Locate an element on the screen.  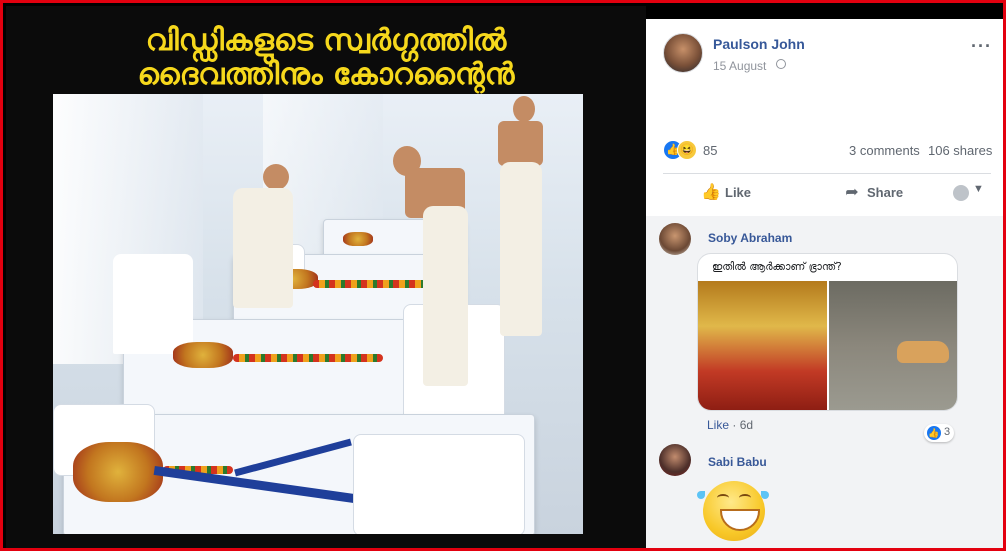
reaction-summary: 👍 😆 85 3 comments 106 shares is located at coordinates (828, 151).